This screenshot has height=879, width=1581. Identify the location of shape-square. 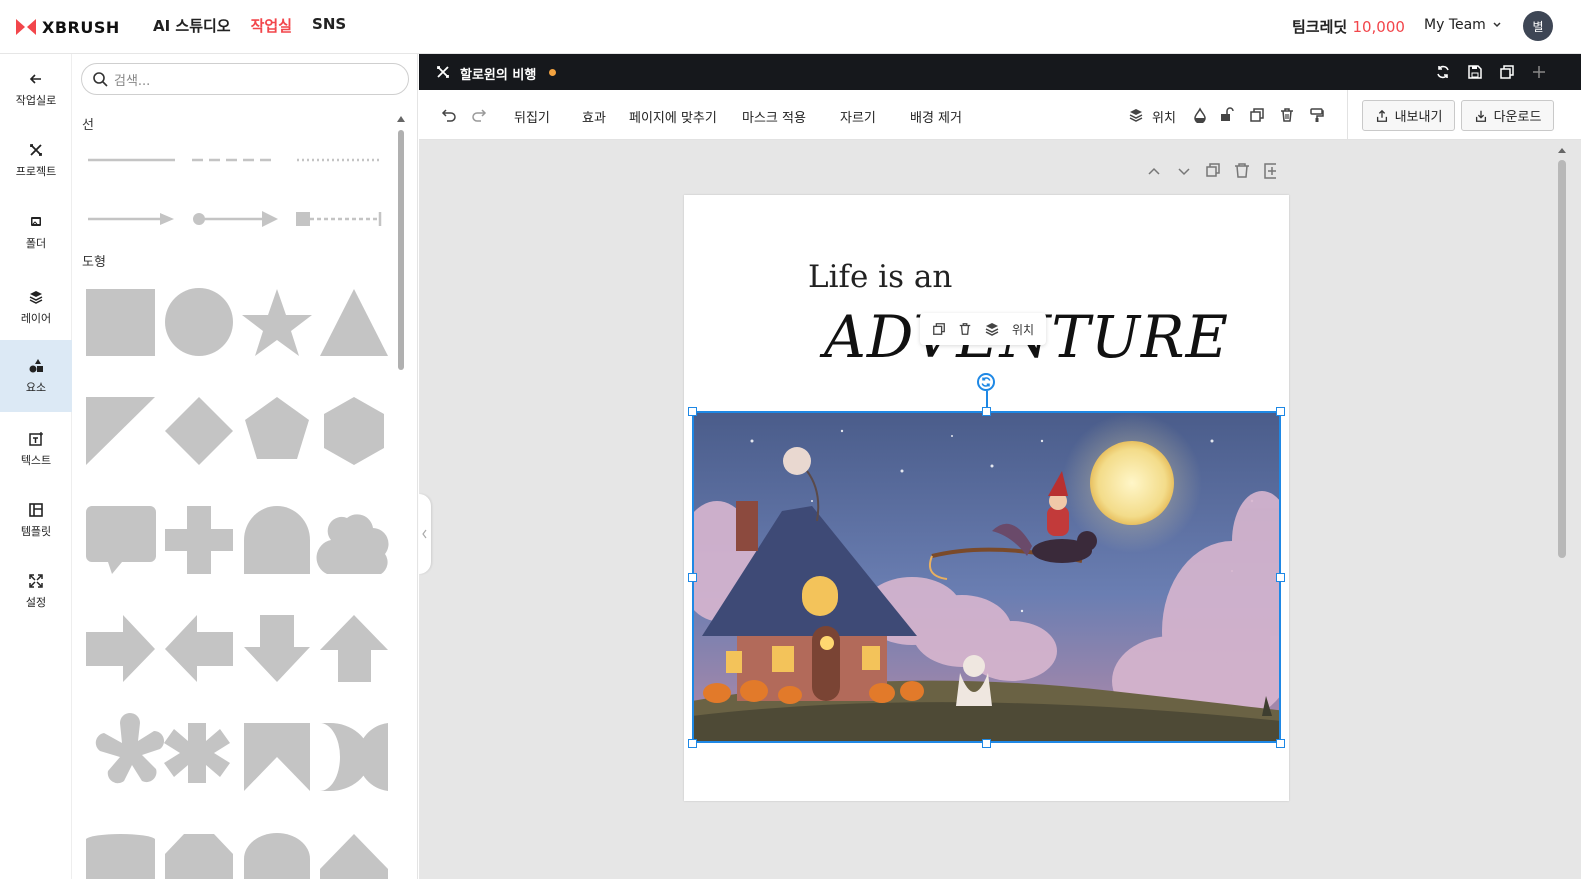
(120, 322).